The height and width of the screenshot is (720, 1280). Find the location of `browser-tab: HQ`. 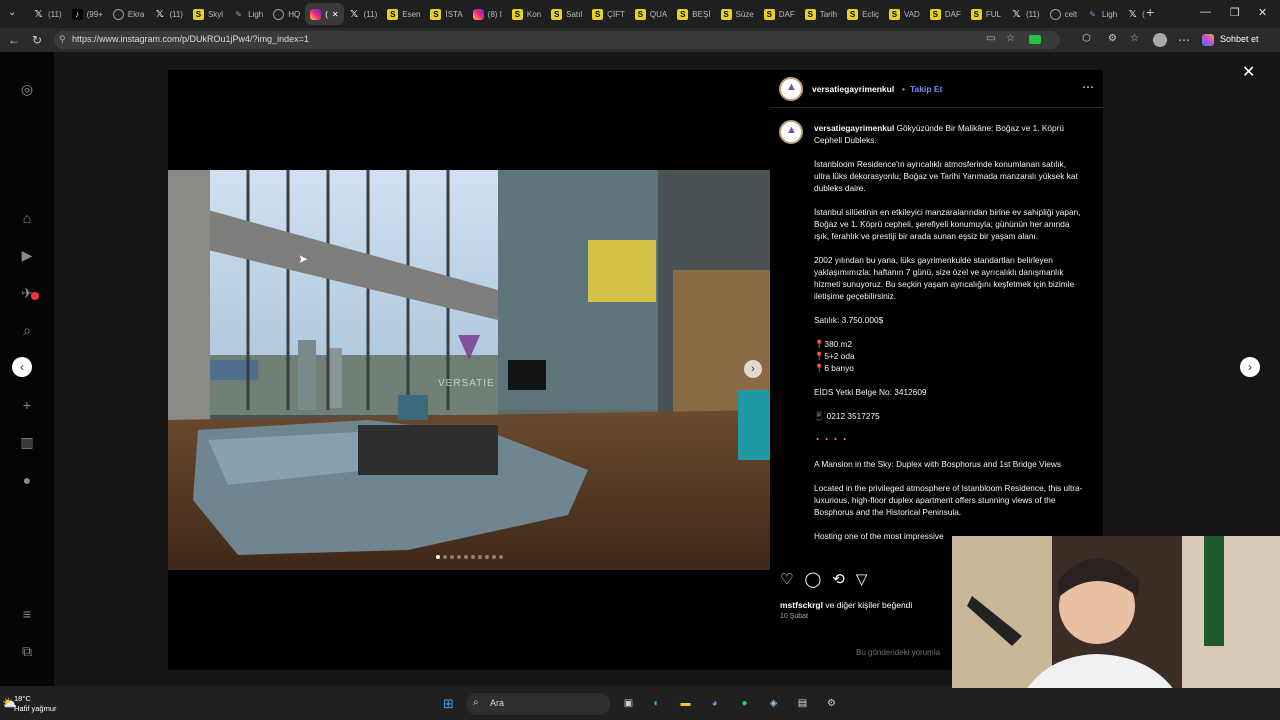

browser-tab: HQ is located at coordinates (286, 14).